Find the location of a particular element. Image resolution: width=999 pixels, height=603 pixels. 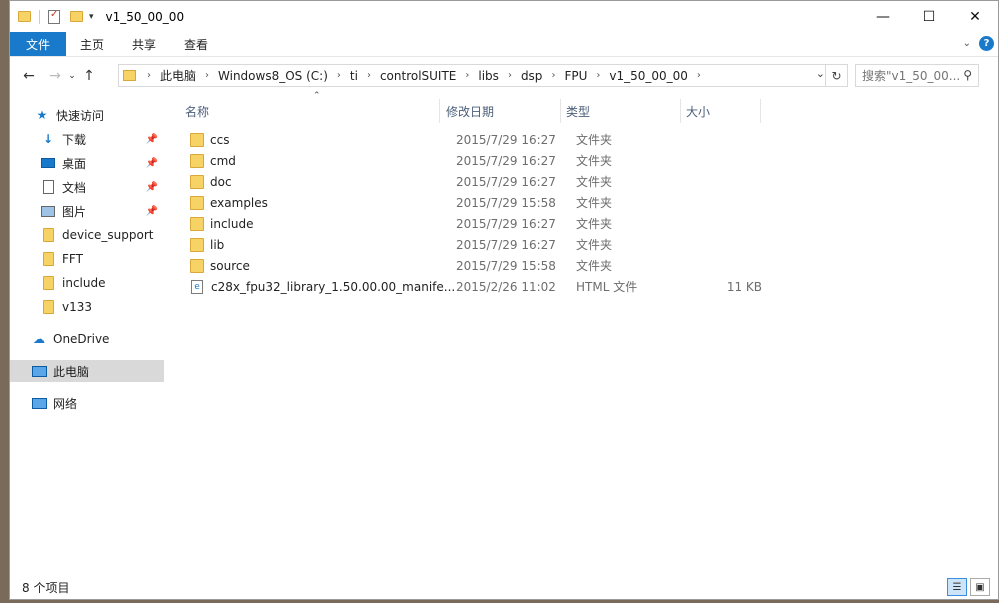

breadcrumb-current: v1_50_00_00 is located at coordinates (648, 76).